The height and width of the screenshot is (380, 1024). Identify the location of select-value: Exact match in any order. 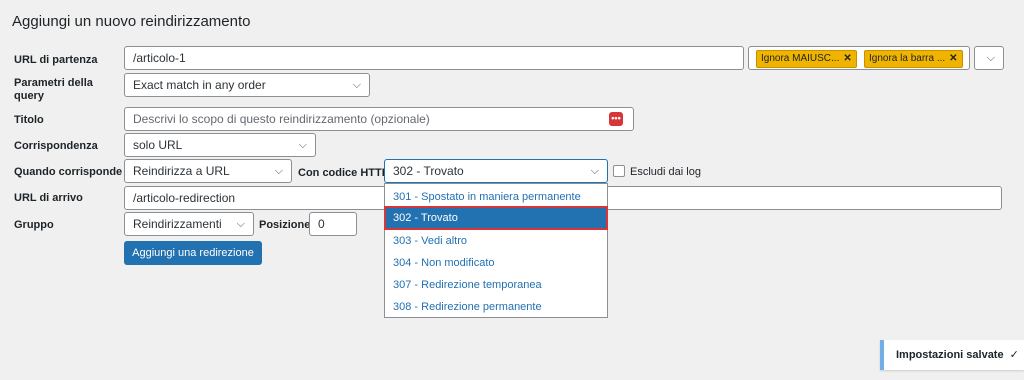
(199, 85).